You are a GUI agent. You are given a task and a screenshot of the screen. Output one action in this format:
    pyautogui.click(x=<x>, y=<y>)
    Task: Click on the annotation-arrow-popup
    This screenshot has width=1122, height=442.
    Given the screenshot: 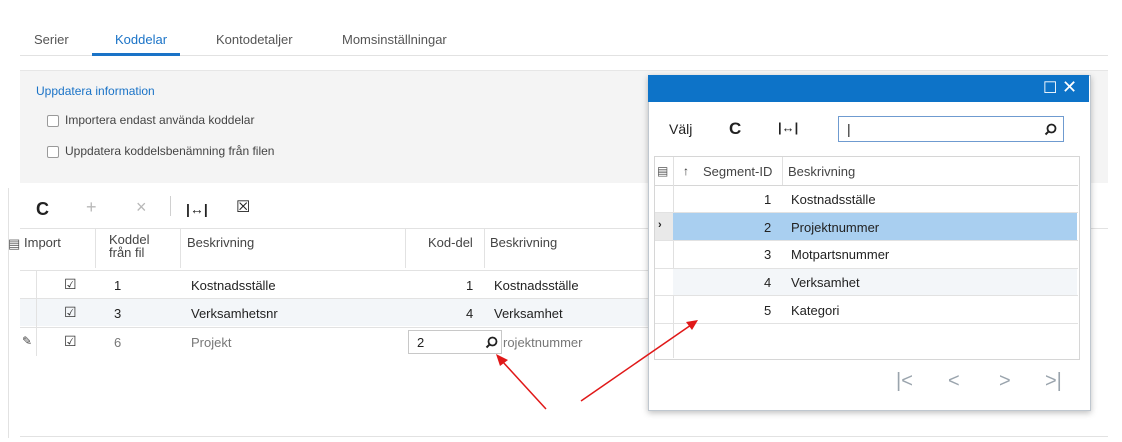 What is the action you would take?
    pyautogui.click(x=636, y=363)
    